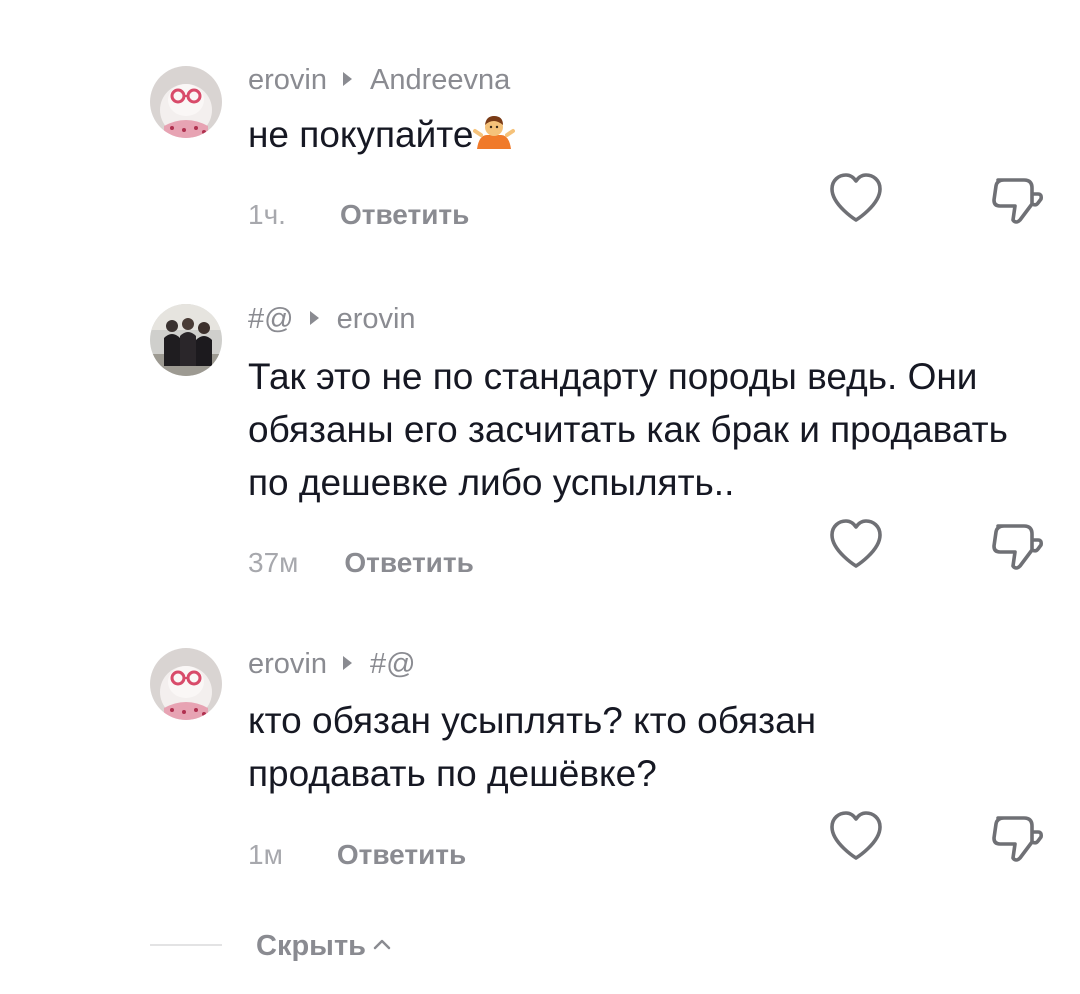 This screenshot has height=994, width=1080. Describe the element at coordinates (332, 664) in the screenshot. I see `comment-header: erovin #@` at that location.